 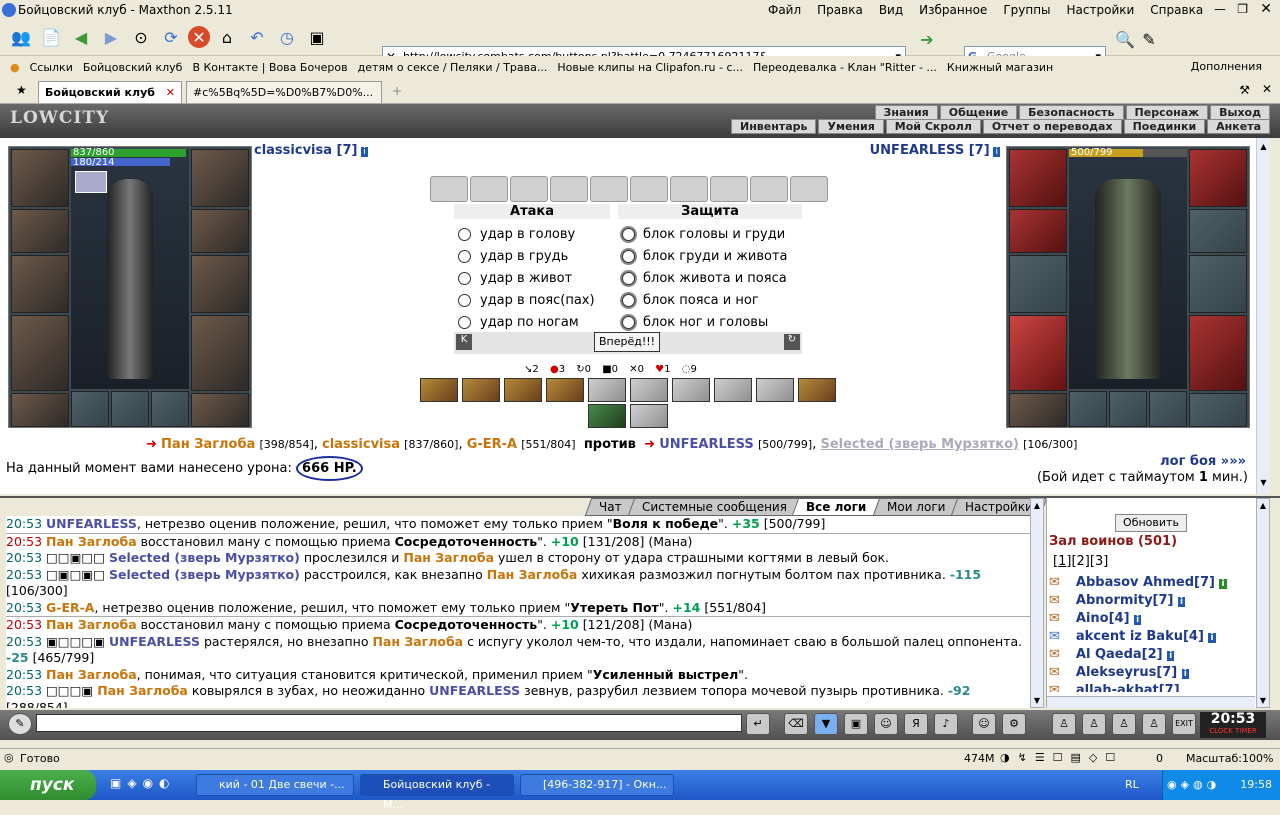 What do you see at coordinates (1226, 66) in the screenshot?
I see `addons-link: Дополнения` at bounding box center [1226, 66].